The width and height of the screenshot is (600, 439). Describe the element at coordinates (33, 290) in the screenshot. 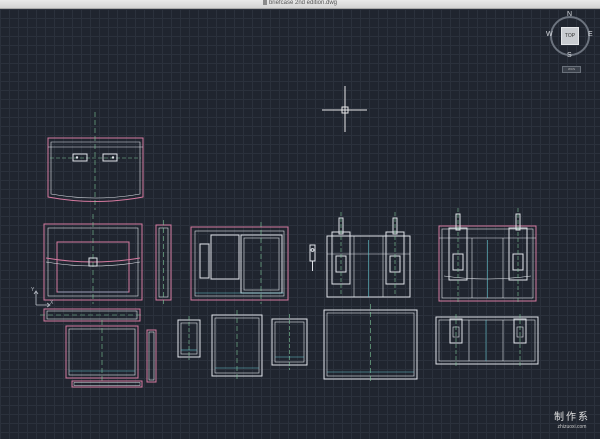

I see `ucs-y-label: Y` at that location.